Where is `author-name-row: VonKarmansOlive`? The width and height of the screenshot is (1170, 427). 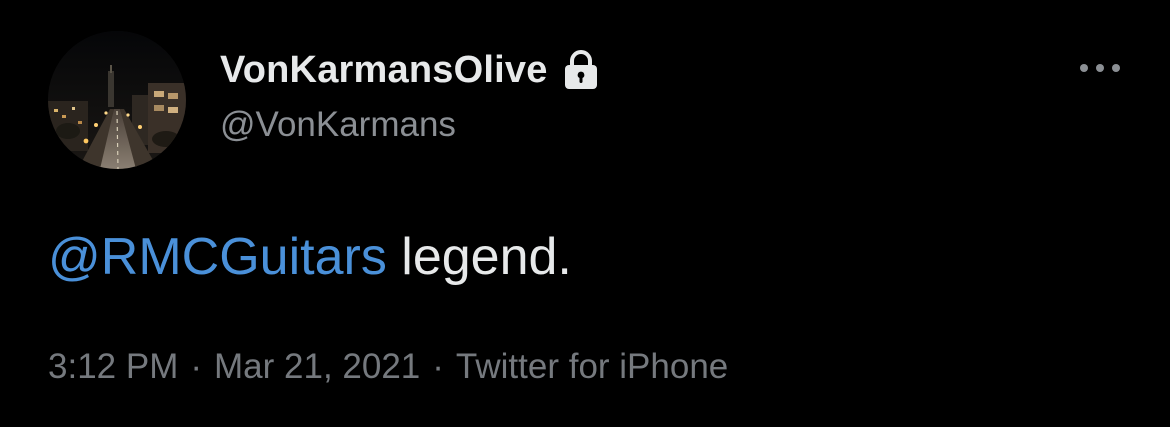 author-name-row: VonKarmansOlive is located at coordinates (412, 70).